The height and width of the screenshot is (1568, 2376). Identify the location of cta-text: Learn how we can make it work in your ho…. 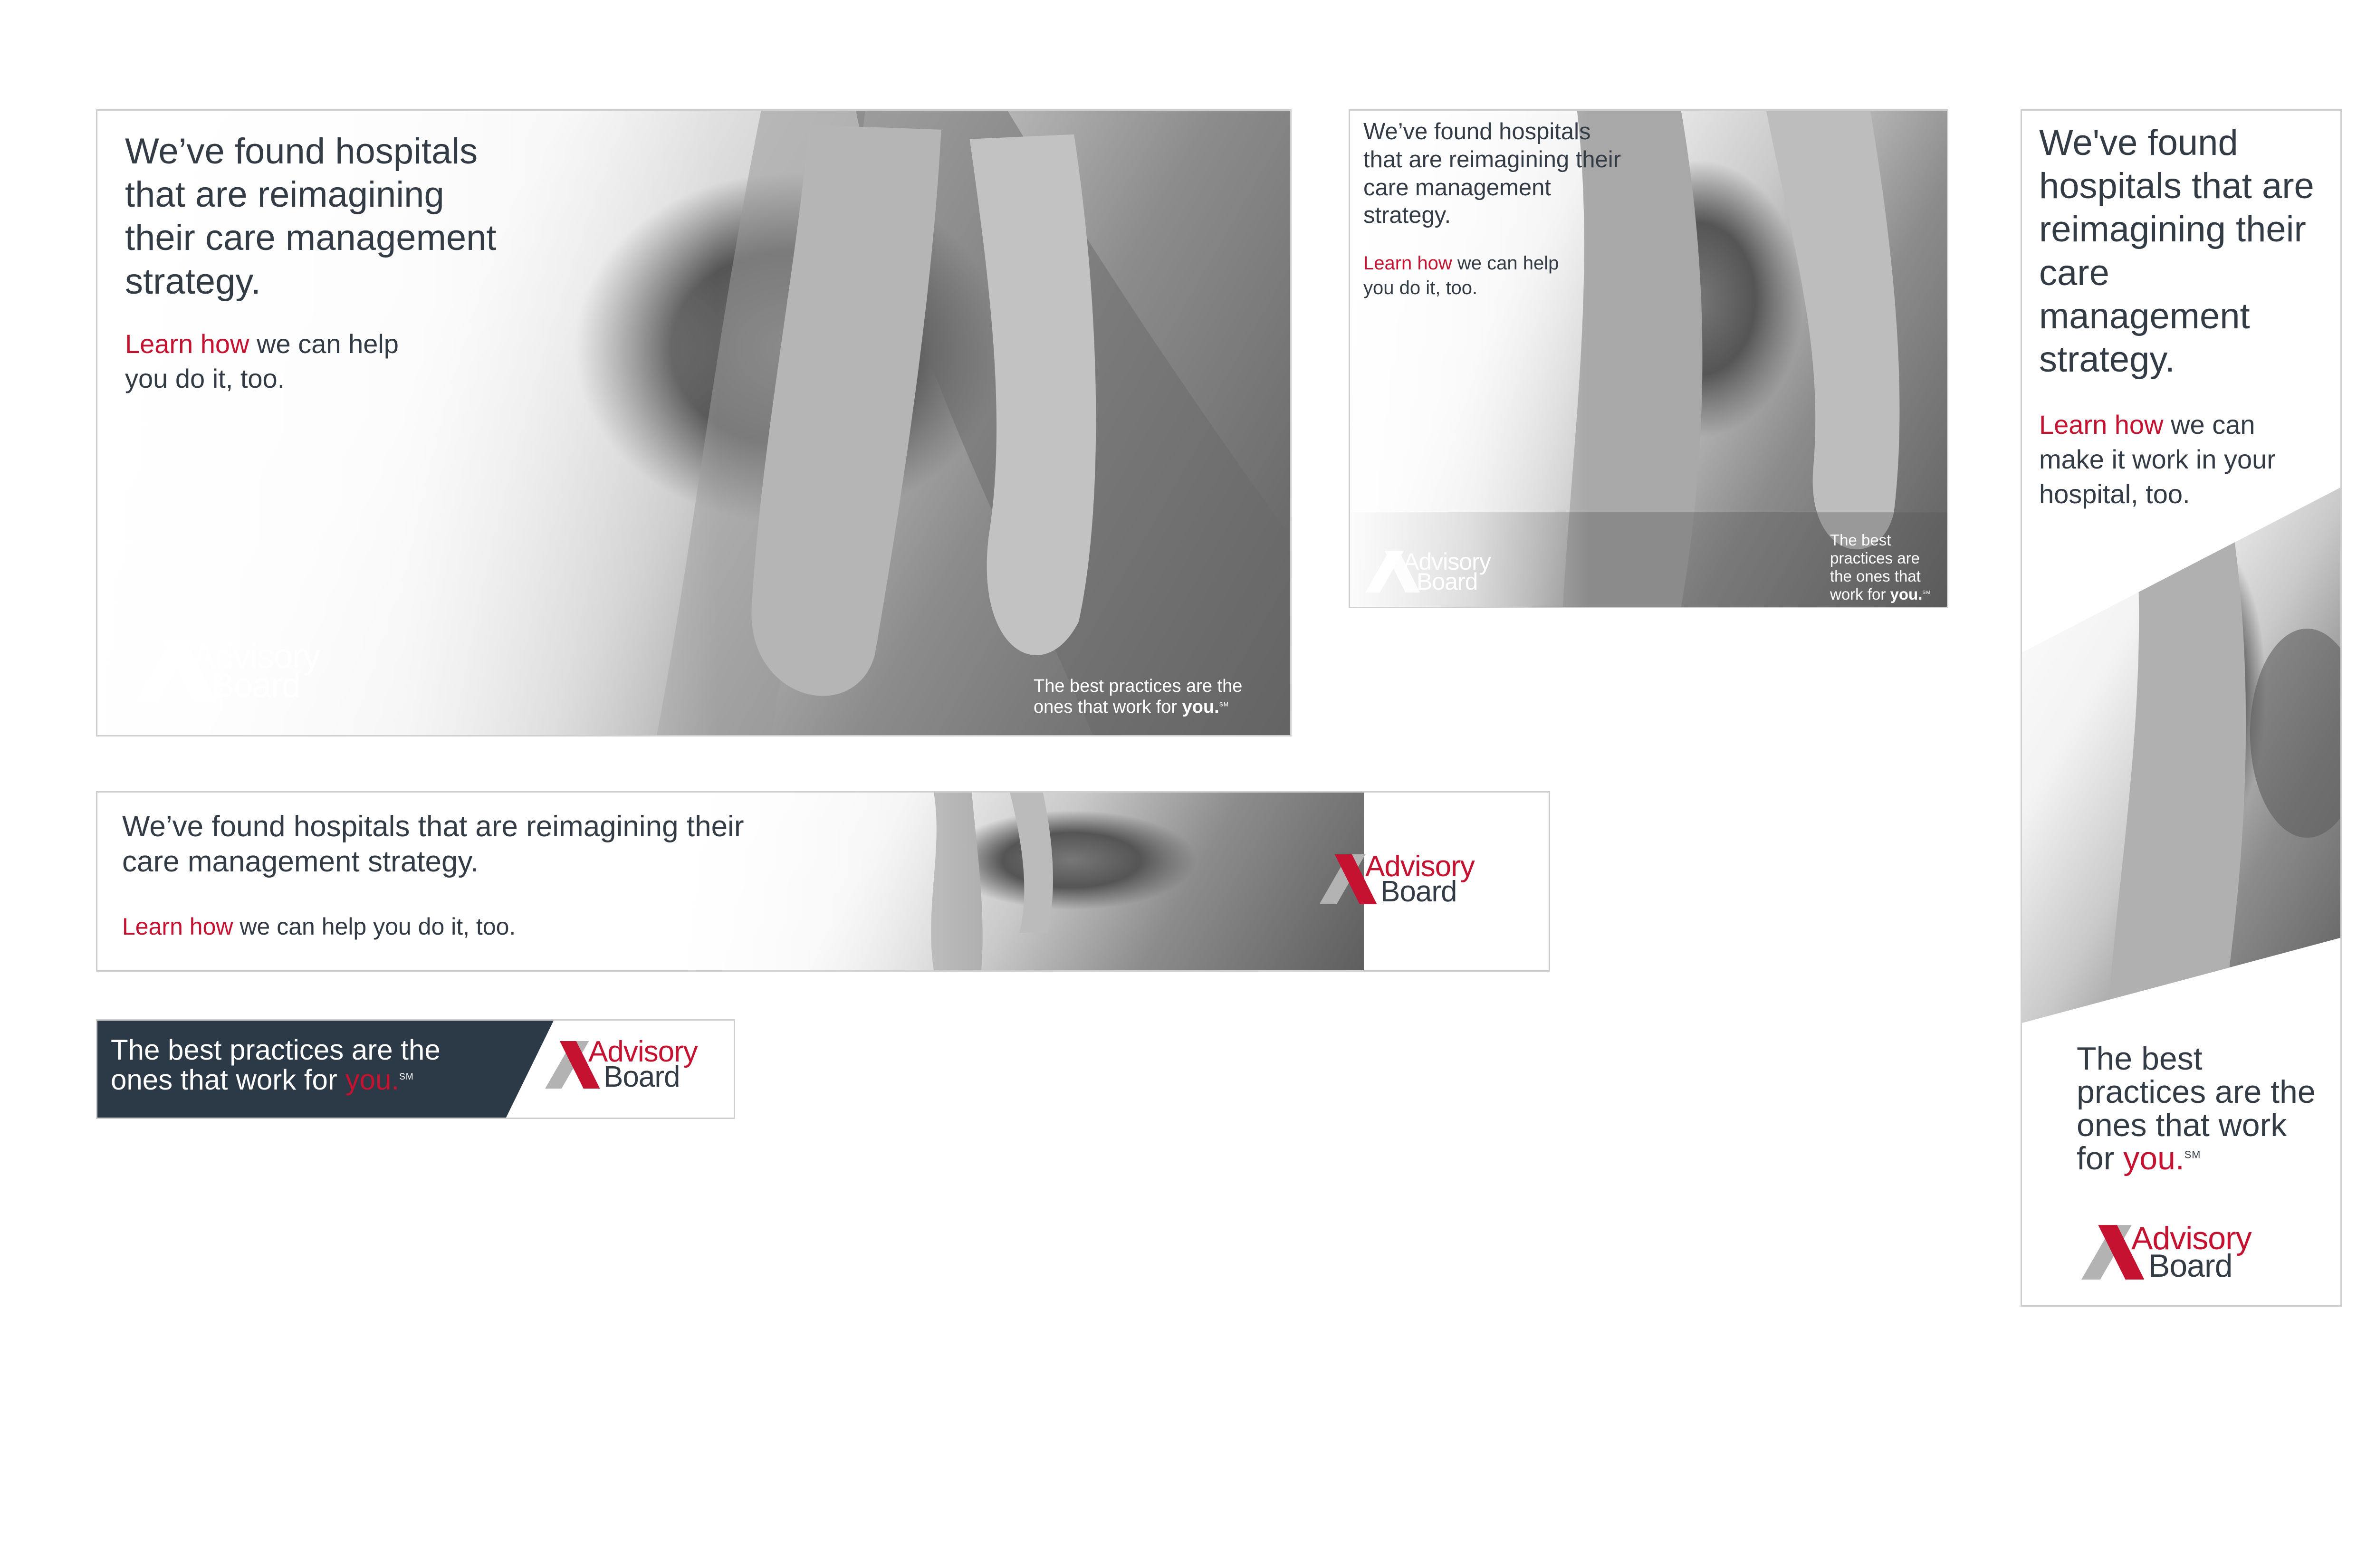
(2181, 460).